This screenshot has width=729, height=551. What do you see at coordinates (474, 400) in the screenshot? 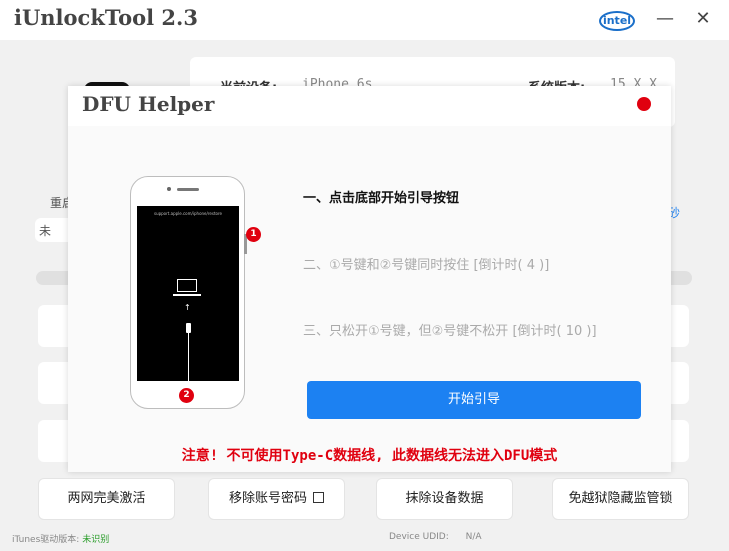
I see `start-guide-button: 开始引导` at bounding box center [474, 400].